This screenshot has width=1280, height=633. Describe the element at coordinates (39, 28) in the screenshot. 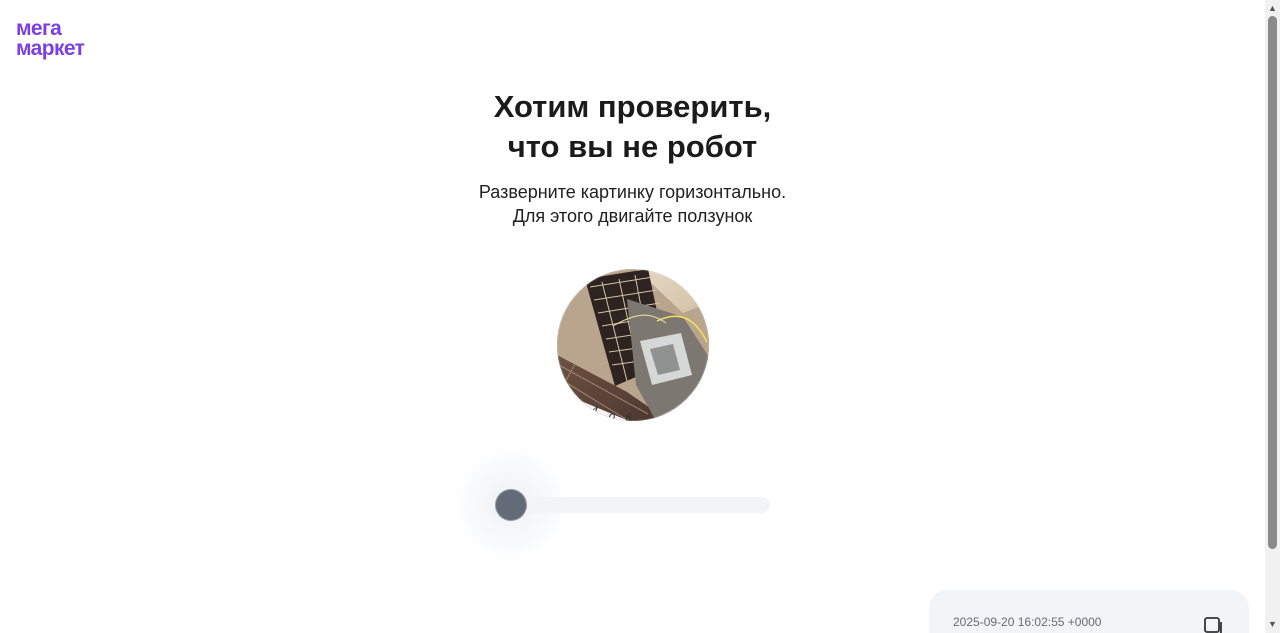

I see `logo-line-mega: мега` at that location.